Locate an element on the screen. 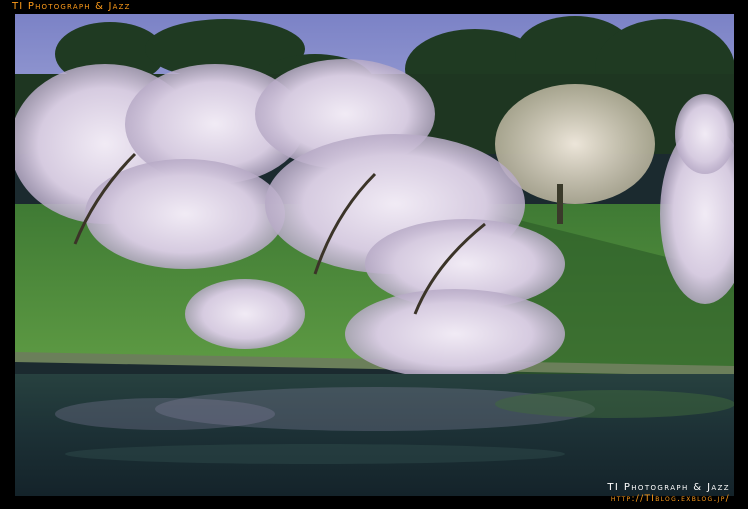 This screenshot has height=509, width=748. watermark-title: TI Photograph & Jazz is located at coordinates (668, 487).